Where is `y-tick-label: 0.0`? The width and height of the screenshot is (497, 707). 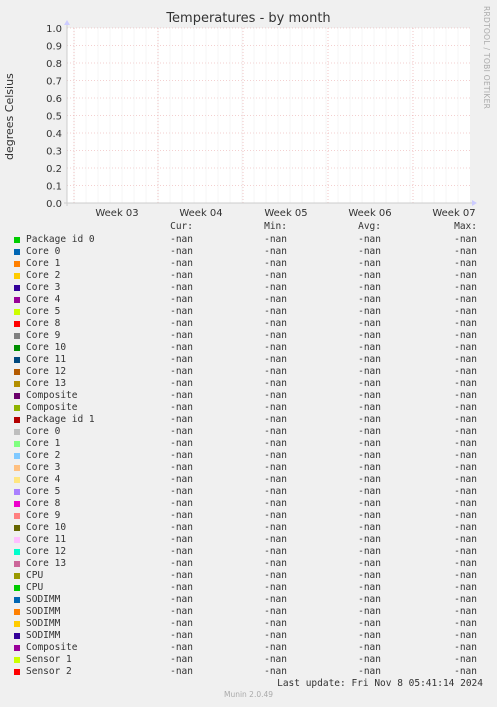
y-tick-label: 0.0 is located at coordinates (54, 204).